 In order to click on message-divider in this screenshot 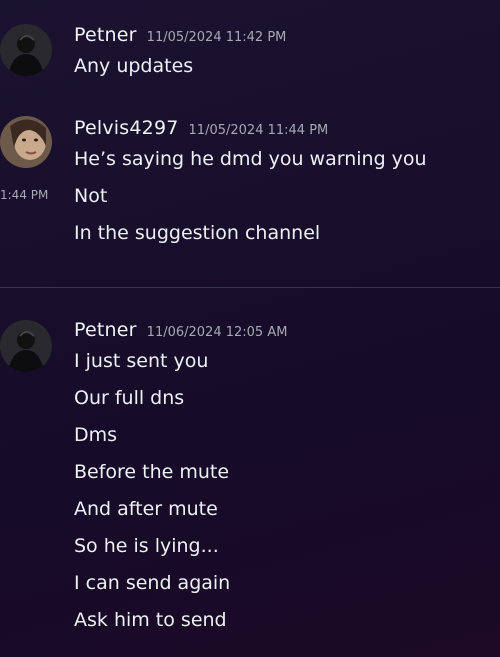, I will do `click(250, 287)`.